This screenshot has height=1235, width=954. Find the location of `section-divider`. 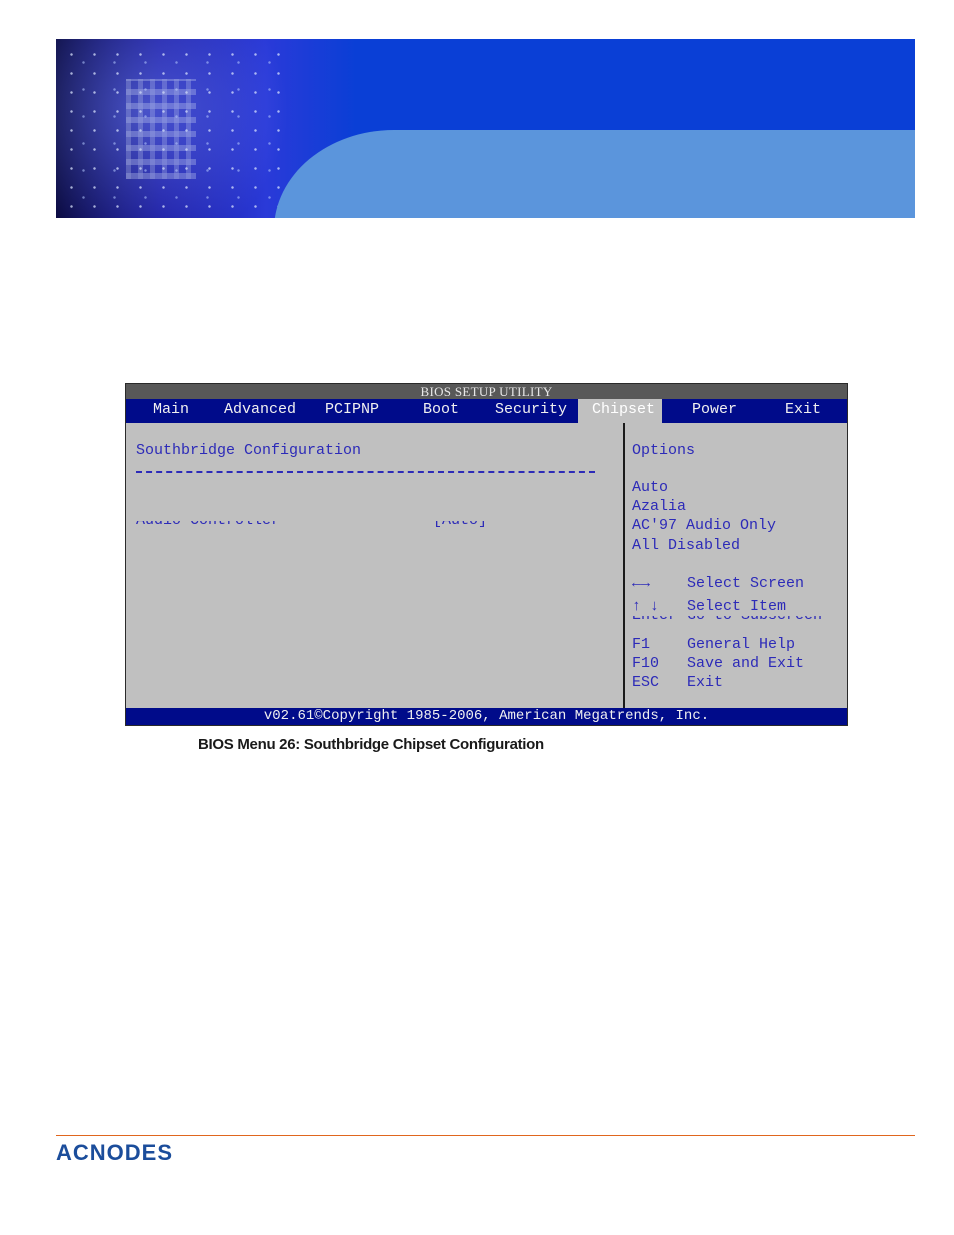

section-divider is located at coordinates (365, 472).